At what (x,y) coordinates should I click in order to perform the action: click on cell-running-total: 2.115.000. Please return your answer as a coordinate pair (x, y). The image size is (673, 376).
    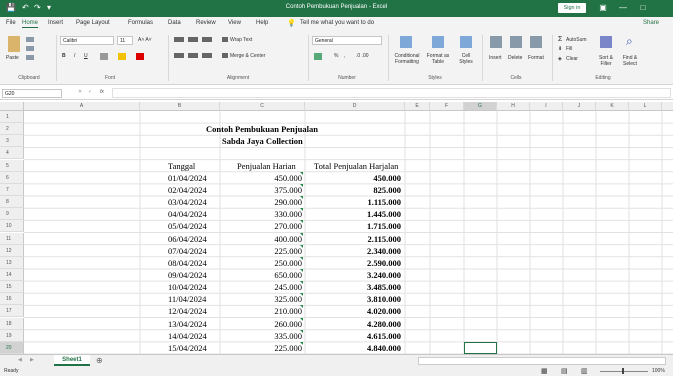
    Looking at the image, I should click on (384, 239).